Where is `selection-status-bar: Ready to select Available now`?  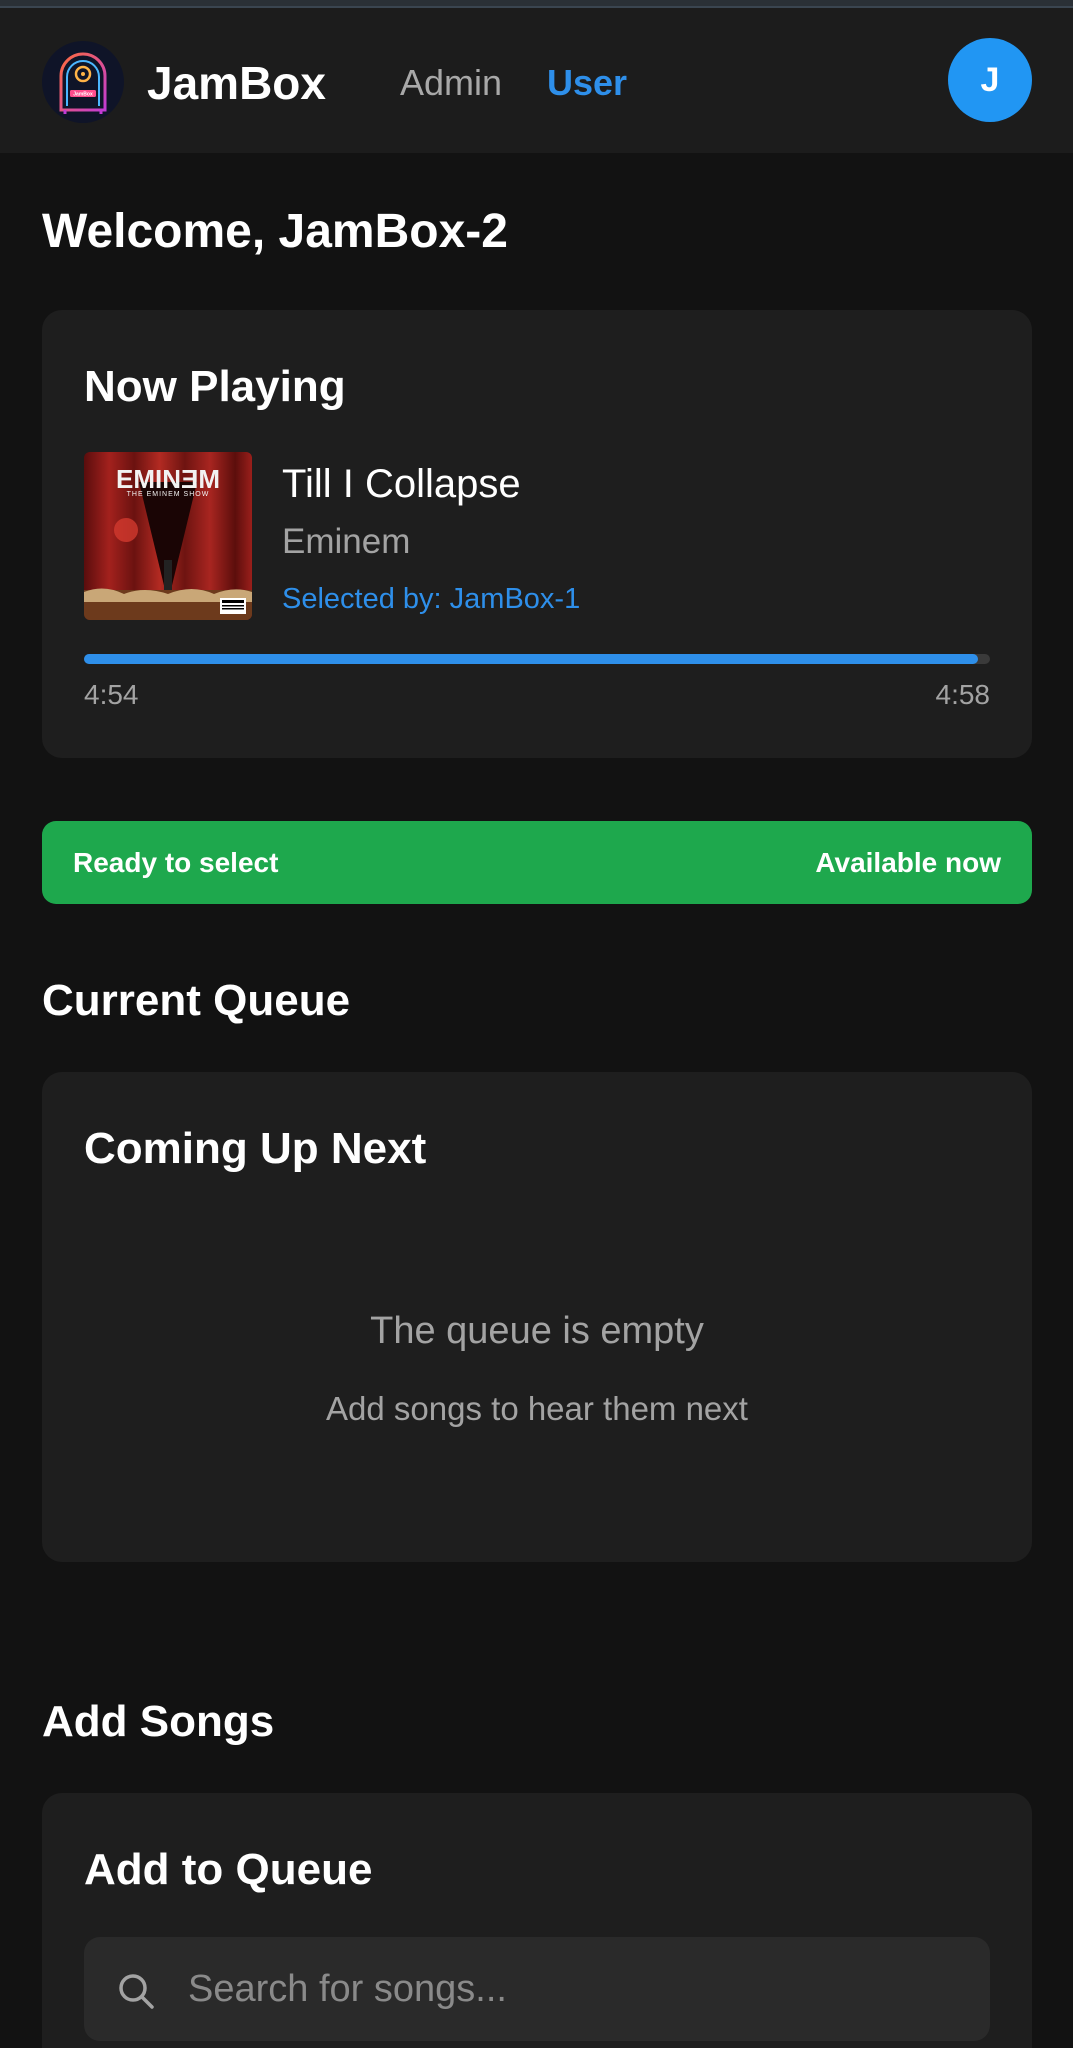
selection-status-bar: Ready to select Available now is located at coordinates (537, 862).